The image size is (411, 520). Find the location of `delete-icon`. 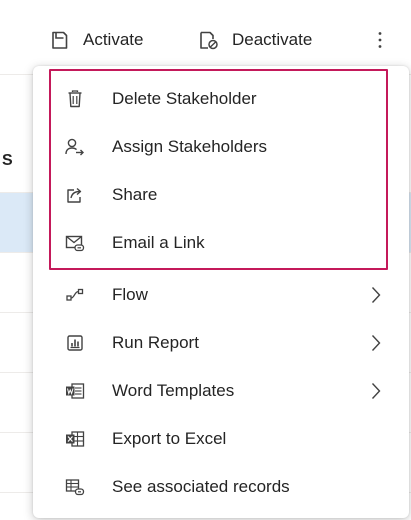

delete-icon is located at coordinates (75, 99).